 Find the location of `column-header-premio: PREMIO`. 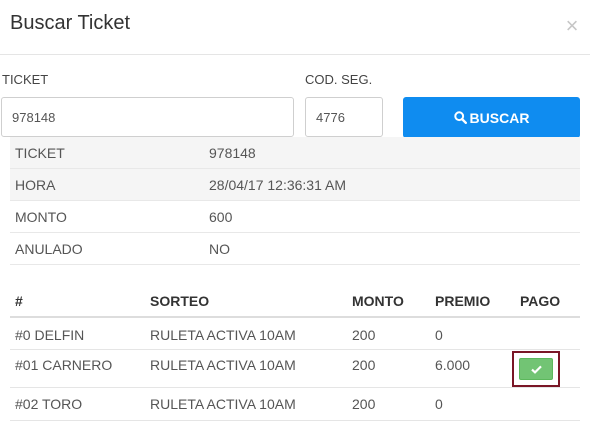

column-header-premio: PREMIO is located at coordinates (463, 301).